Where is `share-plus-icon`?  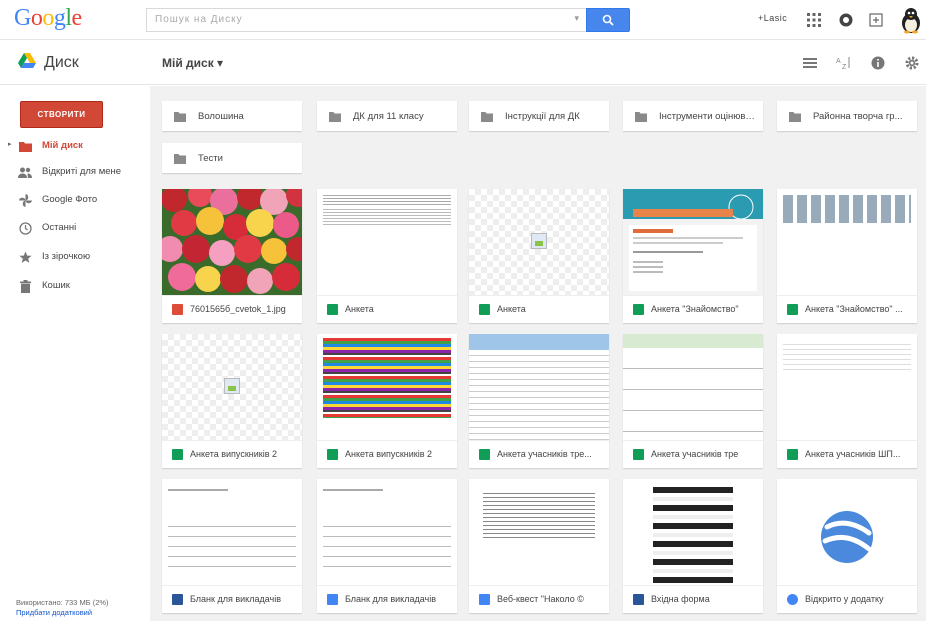 share-plus-icon is located at coordinates (876, 20).